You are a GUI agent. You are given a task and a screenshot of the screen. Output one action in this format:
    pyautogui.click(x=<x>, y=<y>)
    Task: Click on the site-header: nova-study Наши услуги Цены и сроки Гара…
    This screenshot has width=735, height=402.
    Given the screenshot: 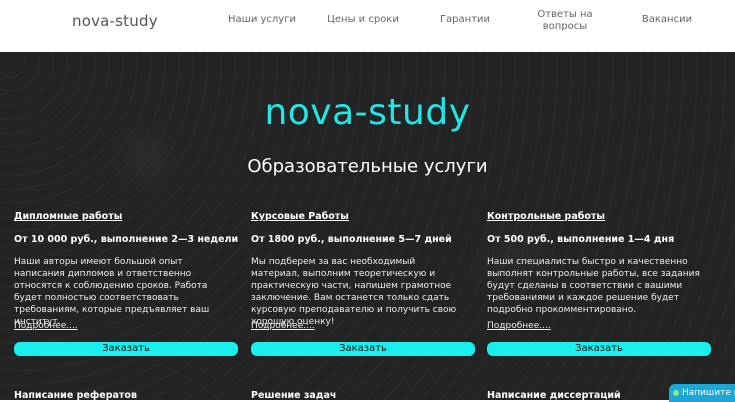 What is the action you would take?
    pyautogui.click(x=367, y=26)
    